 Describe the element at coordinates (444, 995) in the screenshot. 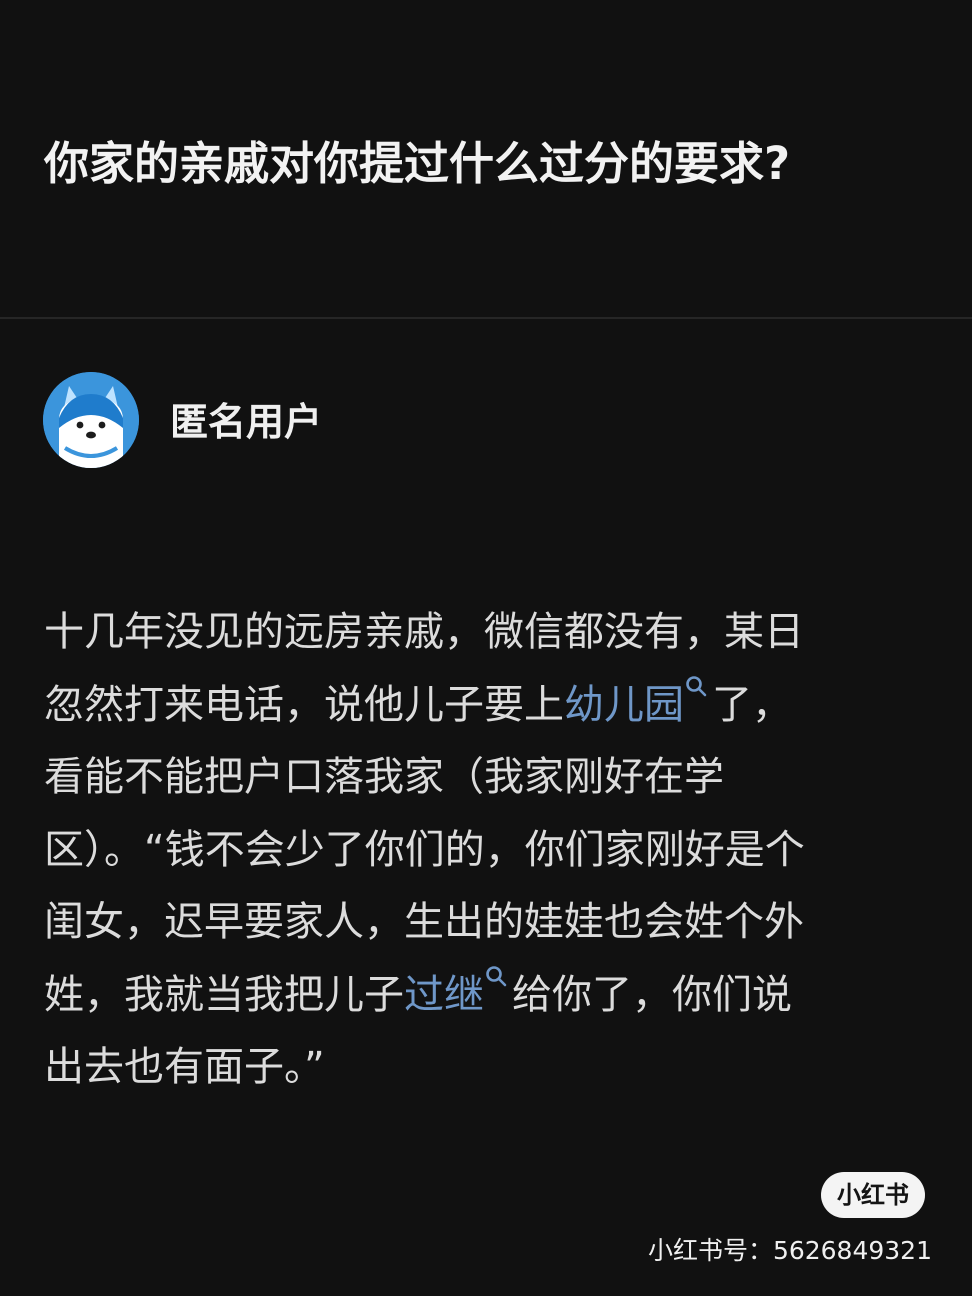

I see `keyword-link-adoption: 过继` at that location.